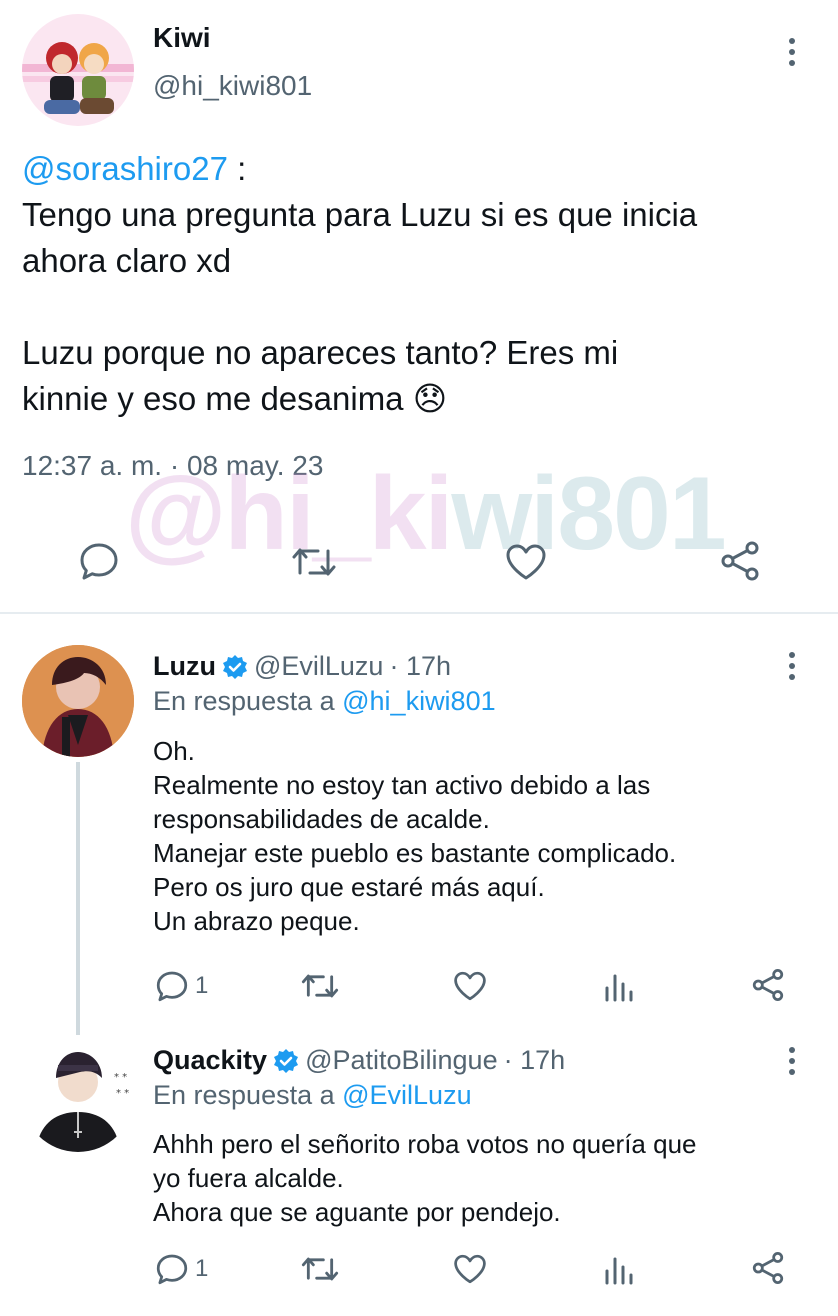 This screenshot has width=838, height=1316. I want to click on quackity-avatar-image: * * * *, so click(78, 1096).